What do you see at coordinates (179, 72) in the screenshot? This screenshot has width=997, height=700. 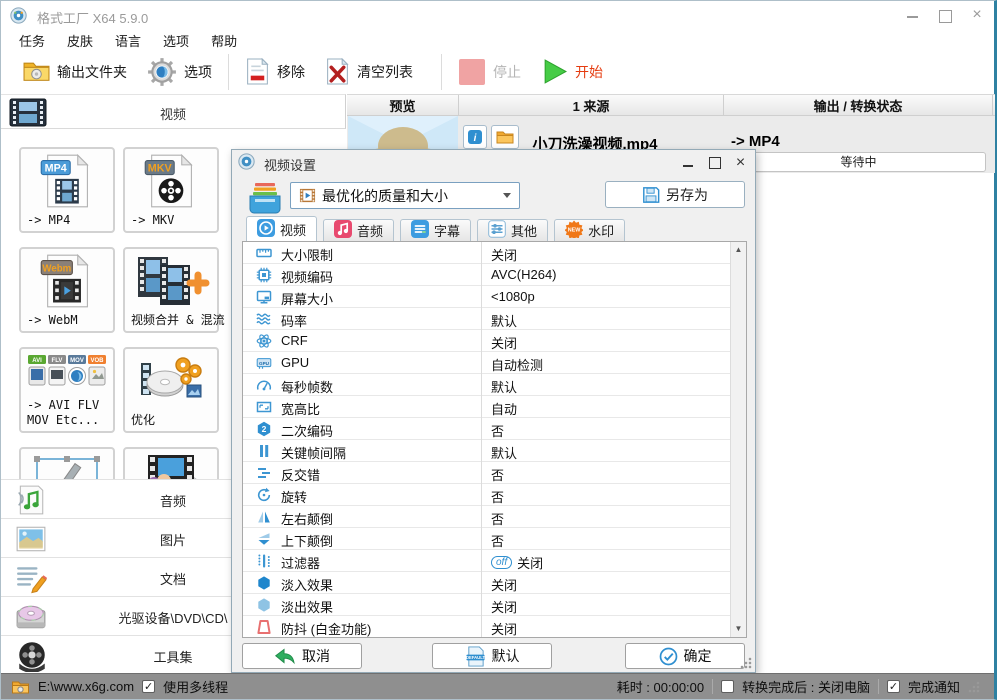 I see `toolbar-button-gear: 选项` at bounding box center [179, 72].